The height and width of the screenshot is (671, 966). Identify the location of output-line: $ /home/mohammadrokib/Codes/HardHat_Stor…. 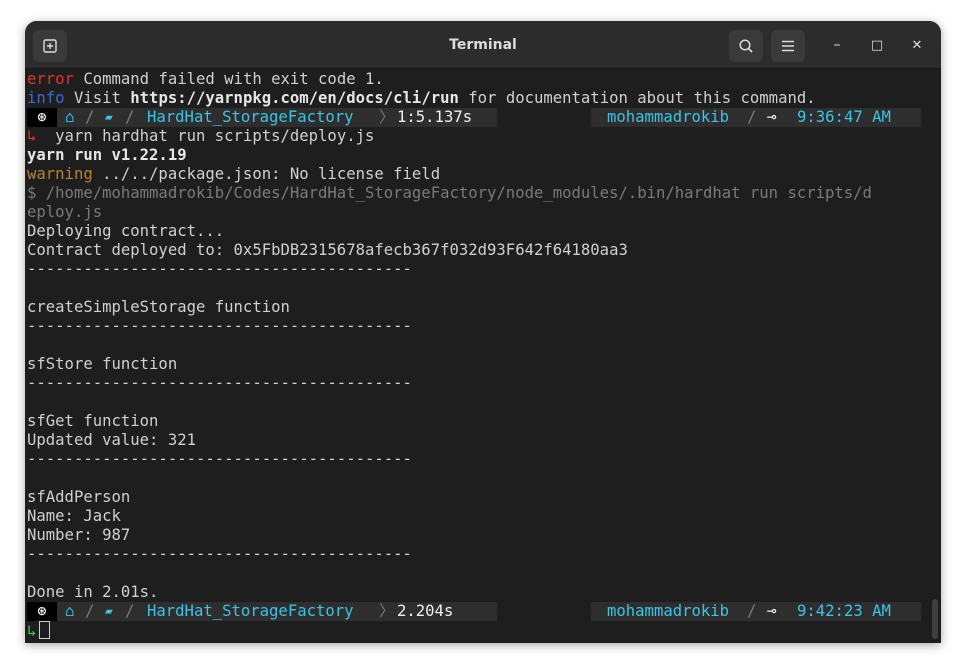
(449, 193).